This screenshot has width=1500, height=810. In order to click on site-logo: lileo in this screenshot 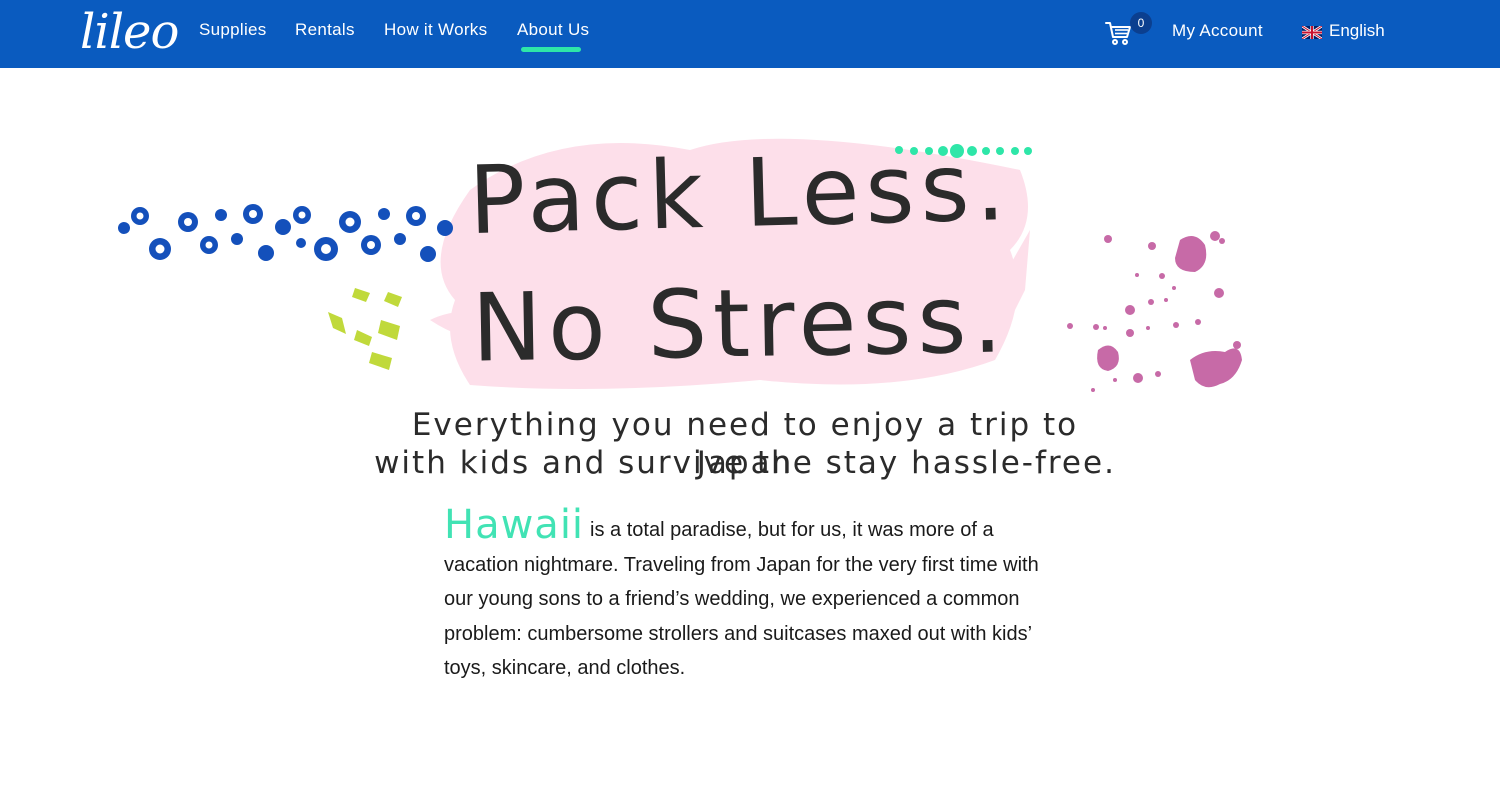, I will do `click(129, 32)`.